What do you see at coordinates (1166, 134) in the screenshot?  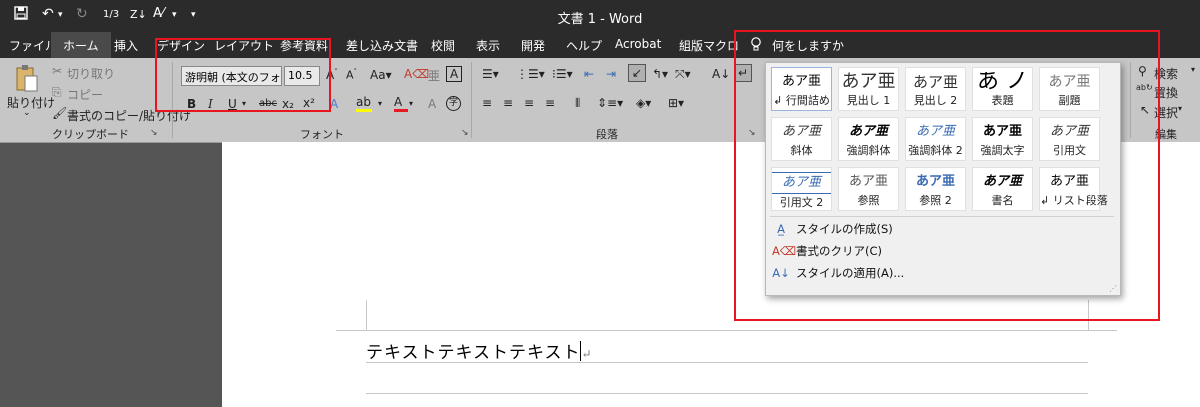 I see `editing-group-label: 編集` at bounding box center [1166, 134].